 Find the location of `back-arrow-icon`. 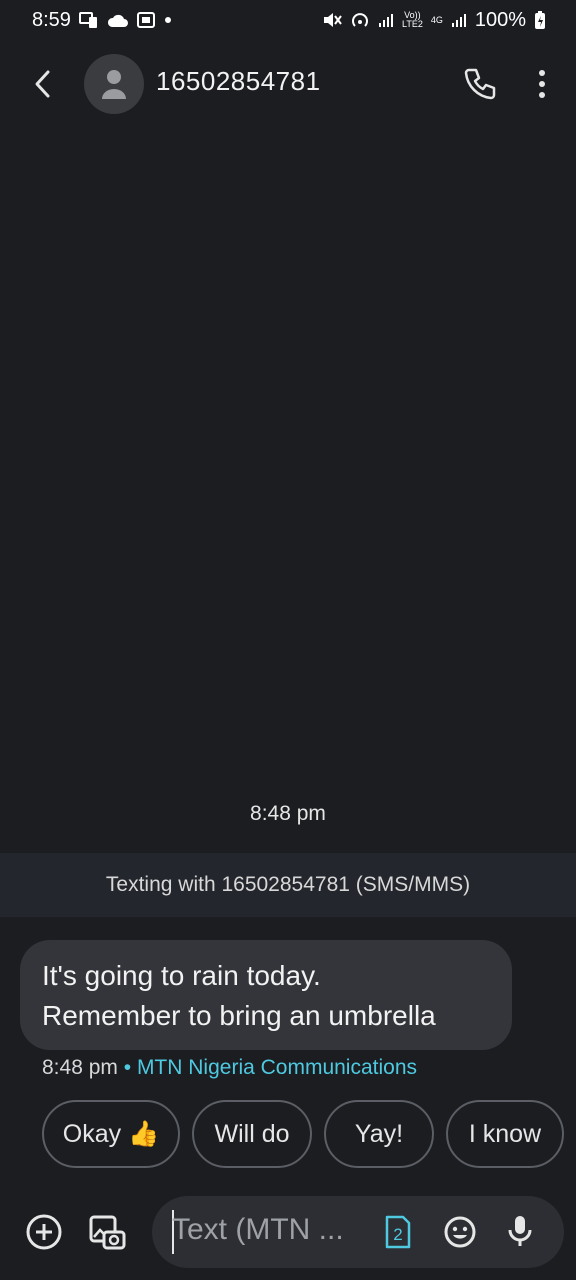

back-arrow-icon is located at coordinates (44, 84).